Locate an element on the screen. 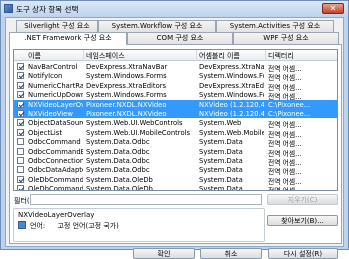 The width and height of the screenshot is (349, 259). row-name: OdbcCommand is located at coordinates (54, 142).